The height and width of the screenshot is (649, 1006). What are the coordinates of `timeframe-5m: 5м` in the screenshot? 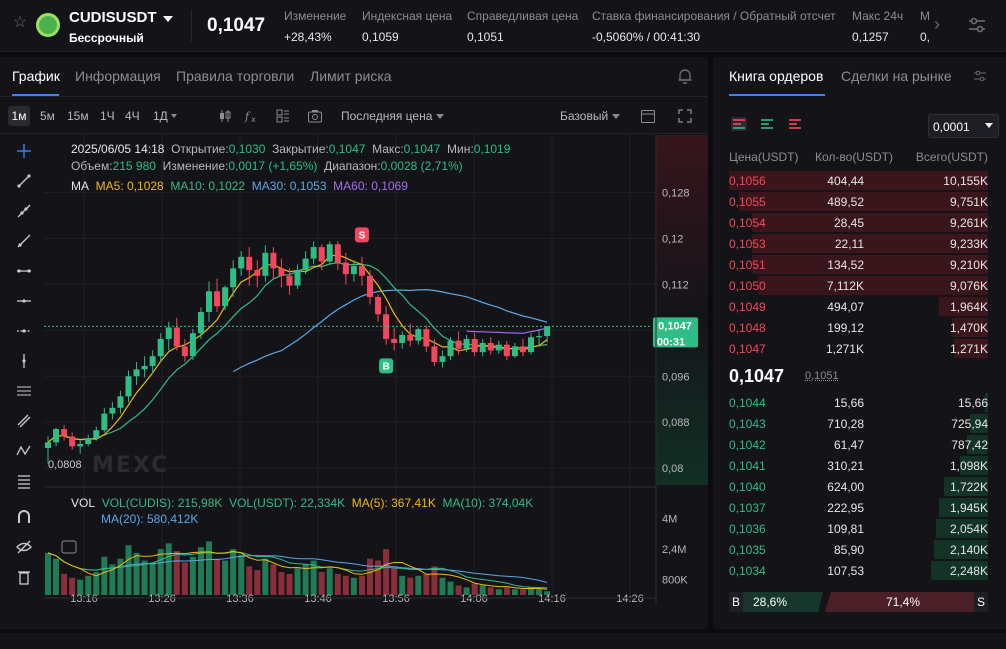 It's located at (47, 116).